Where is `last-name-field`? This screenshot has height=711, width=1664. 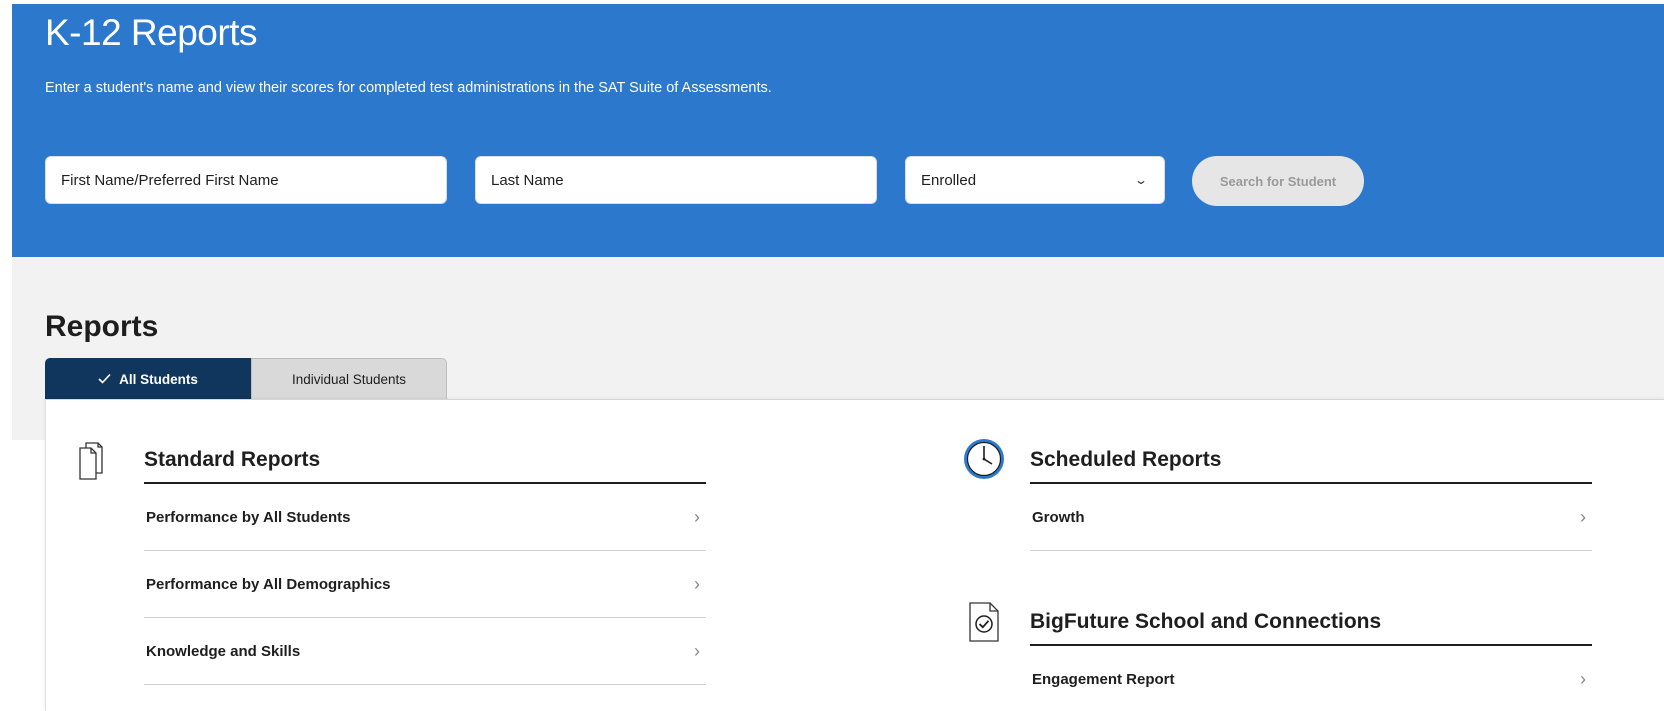
last-name-field is located at coordinates (676, 180).